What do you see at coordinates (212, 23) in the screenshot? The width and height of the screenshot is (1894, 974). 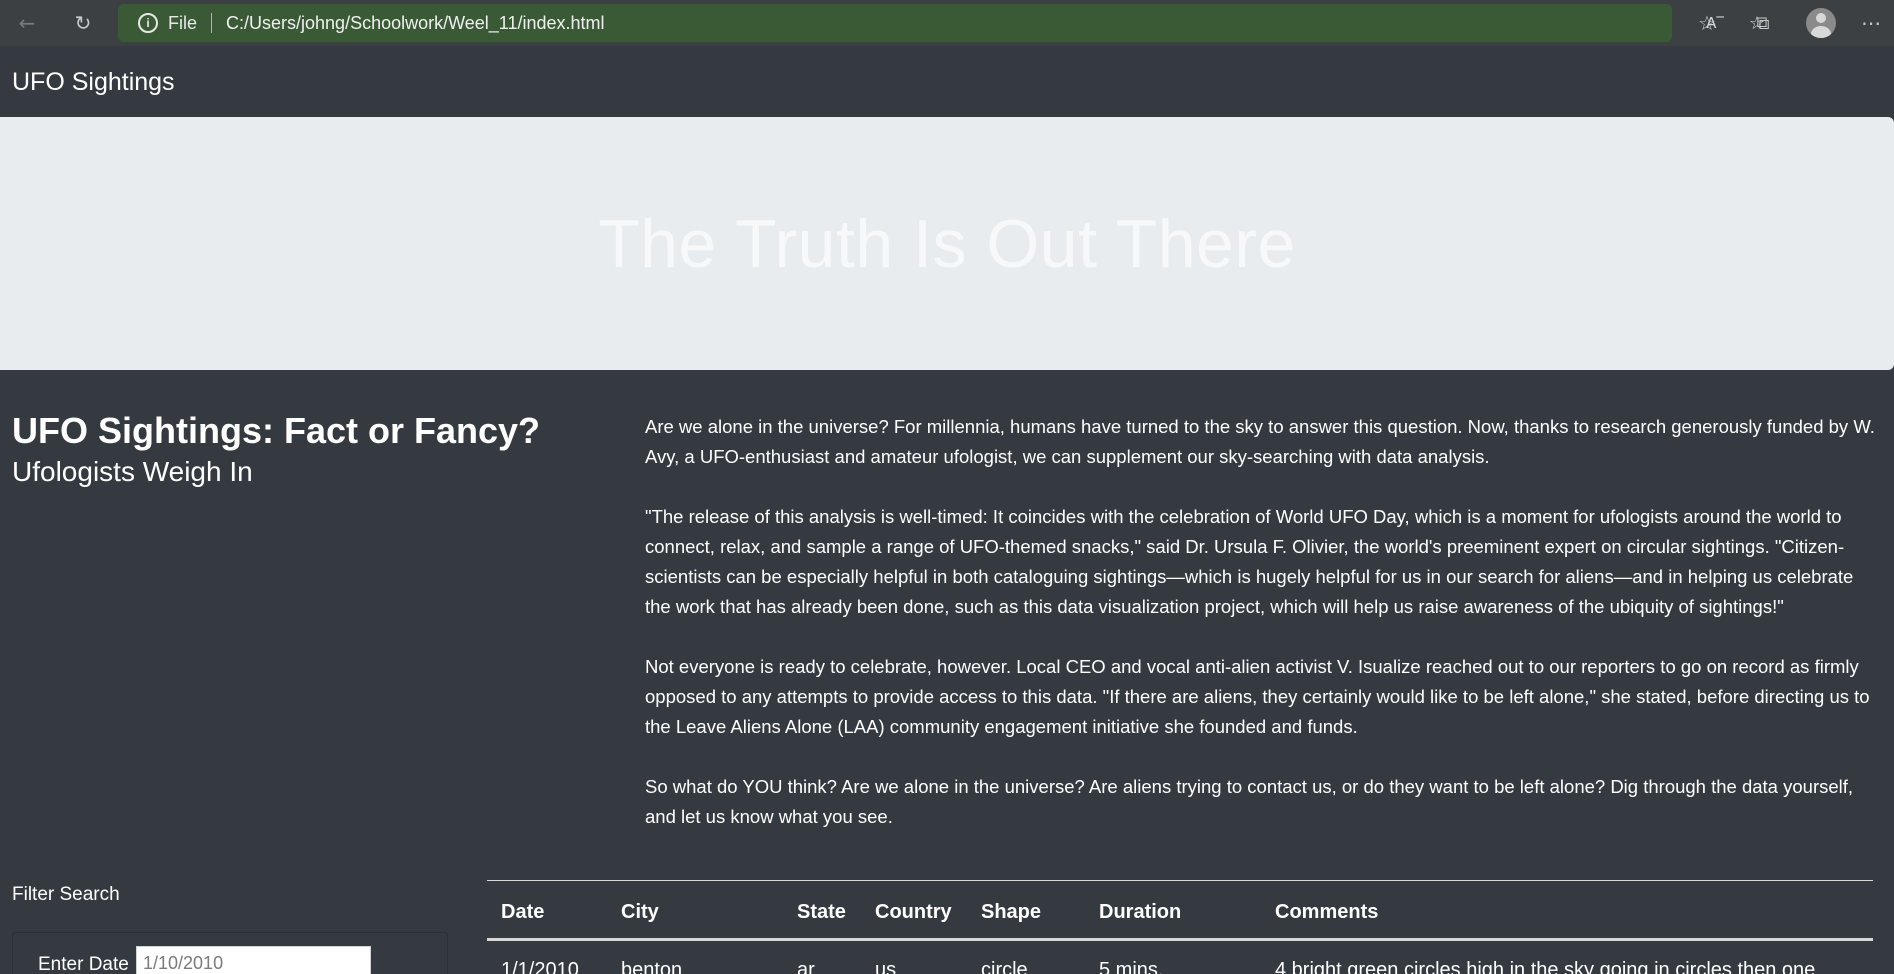 I see `address-divider` at bounding box center [212, 23].